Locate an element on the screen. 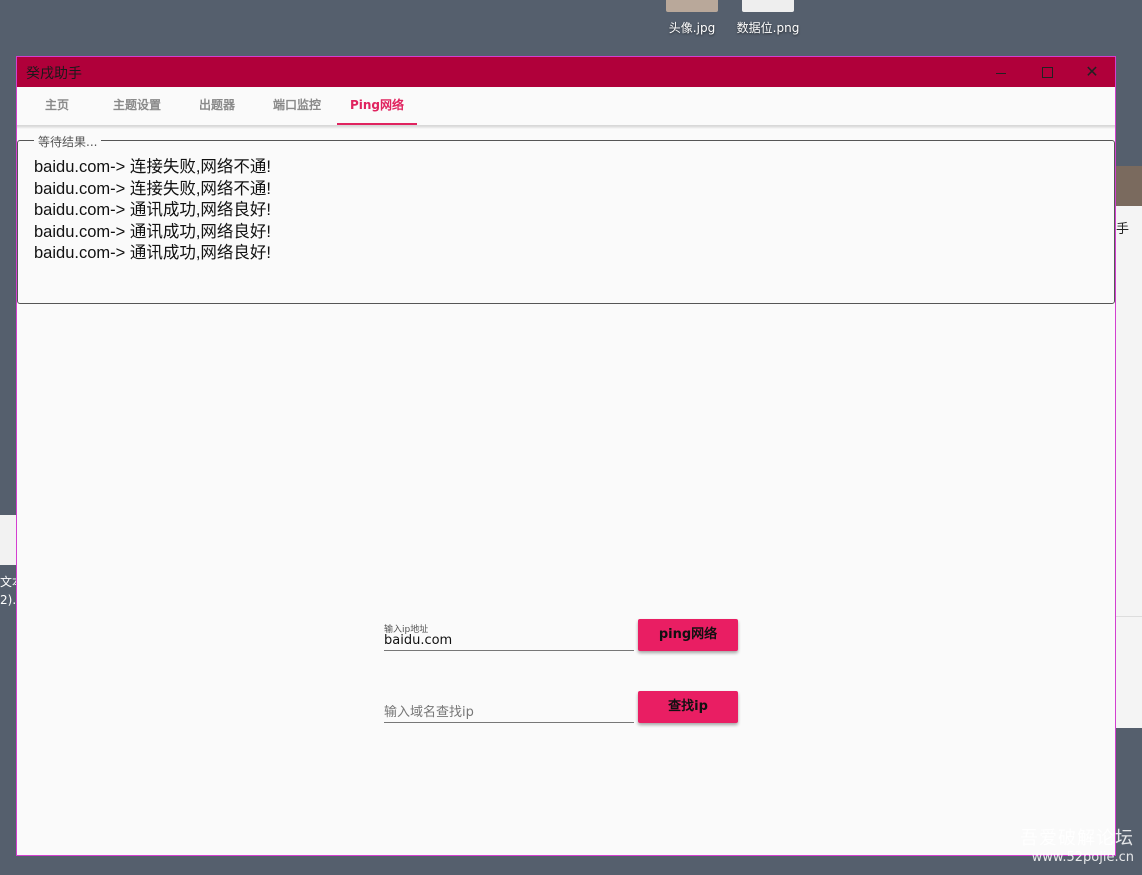 The height and width of the screenshot is (875, 1142). desktop-icon-avatar-jpg: 头像.jpg is located at coordinates (692, 18).